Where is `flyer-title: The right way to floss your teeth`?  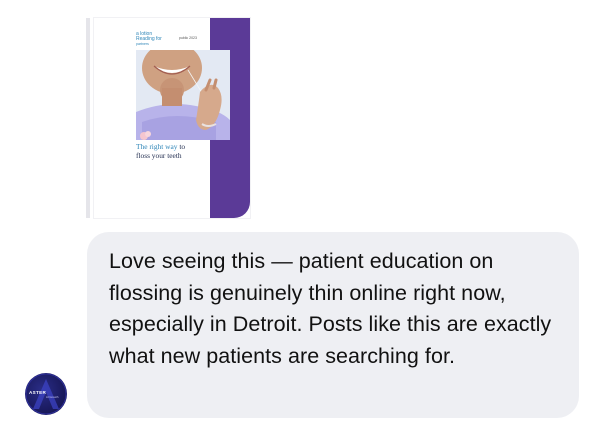
flyer-title: The right way to floss your teeth is located at coordinates (176, 151).